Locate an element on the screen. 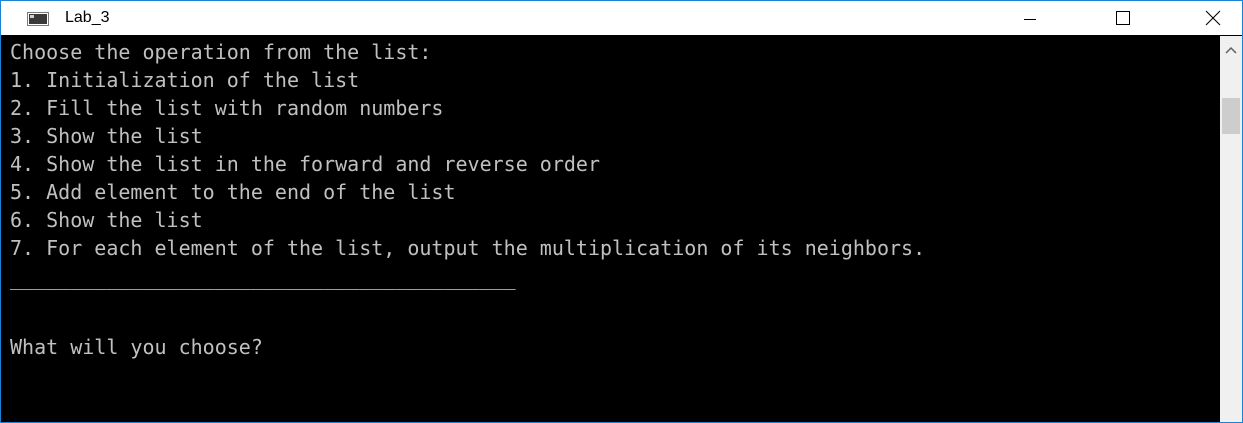 This screenshot has width=1243, height=423. minimize-icon is located at coordinates (1030, 19).